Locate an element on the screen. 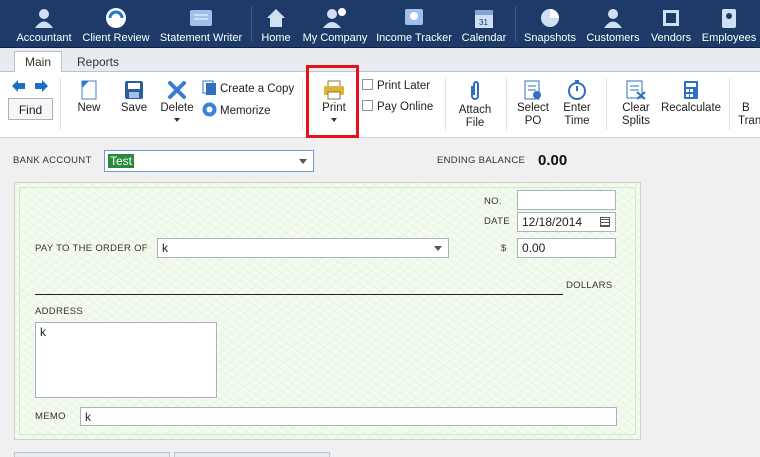 This screenshot has width=760, height=457. nav-snapshots: Snapshots is located at coordinates (550, 24).